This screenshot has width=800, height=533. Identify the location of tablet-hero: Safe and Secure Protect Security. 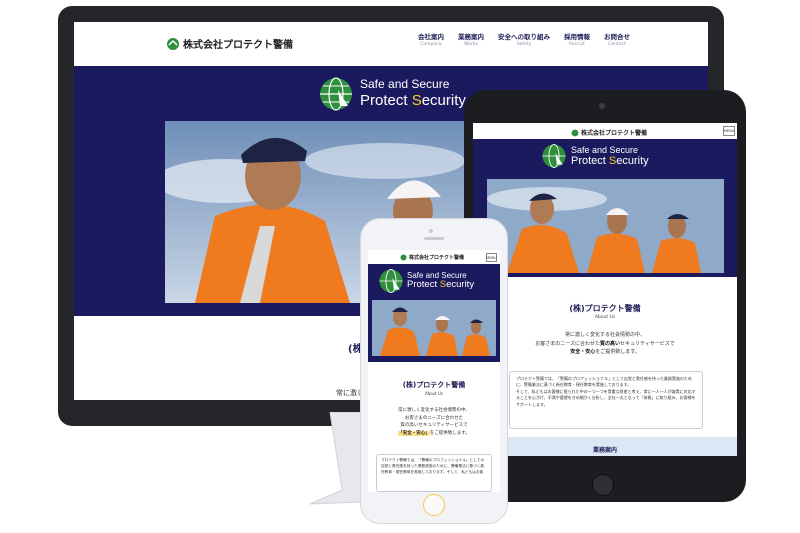
(605, 208).